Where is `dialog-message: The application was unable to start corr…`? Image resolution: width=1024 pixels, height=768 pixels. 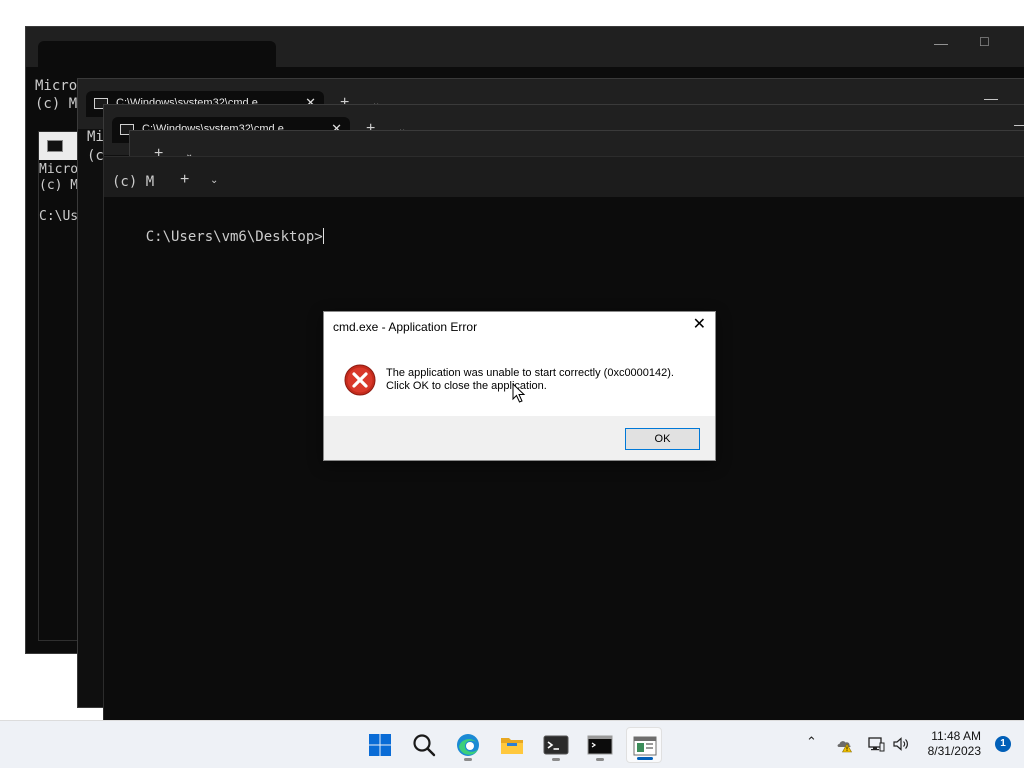
dialog-message: The application was unable to start corr… is located at coordinates (530, 373).